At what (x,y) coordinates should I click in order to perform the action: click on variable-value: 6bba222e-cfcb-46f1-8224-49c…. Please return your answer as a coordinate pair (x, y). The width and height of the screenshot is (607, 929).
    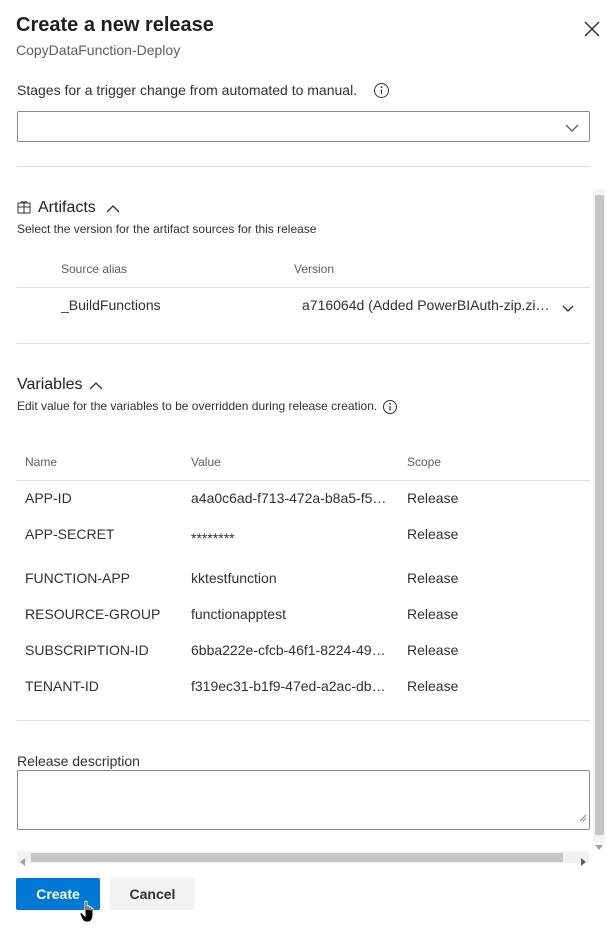
    Looking at the image, I should click on (291, 650).